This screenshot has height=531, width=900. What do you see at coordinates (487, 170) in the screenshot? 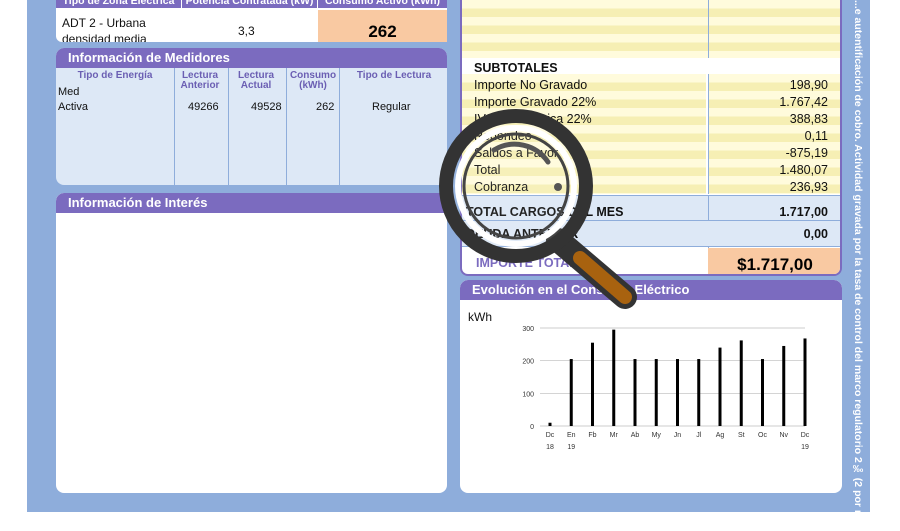
I see `subtotal-label-5: Total` at bounding box center [487, 170].